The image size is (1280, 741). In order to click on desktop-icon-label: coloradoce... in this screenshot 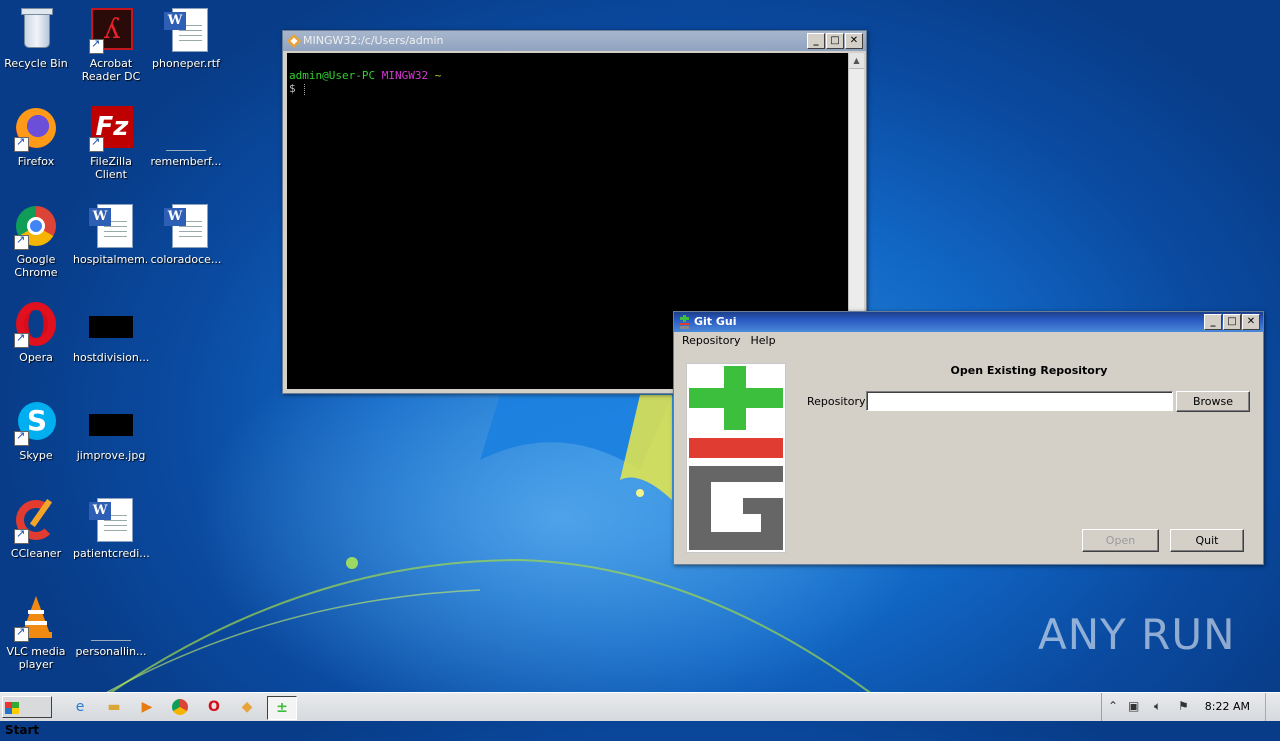, I will do `click(186, 259)`.